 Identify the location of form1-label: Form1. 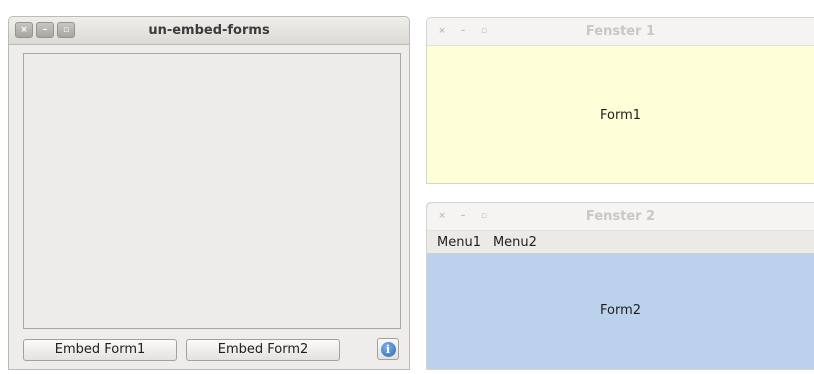
(620, 115).